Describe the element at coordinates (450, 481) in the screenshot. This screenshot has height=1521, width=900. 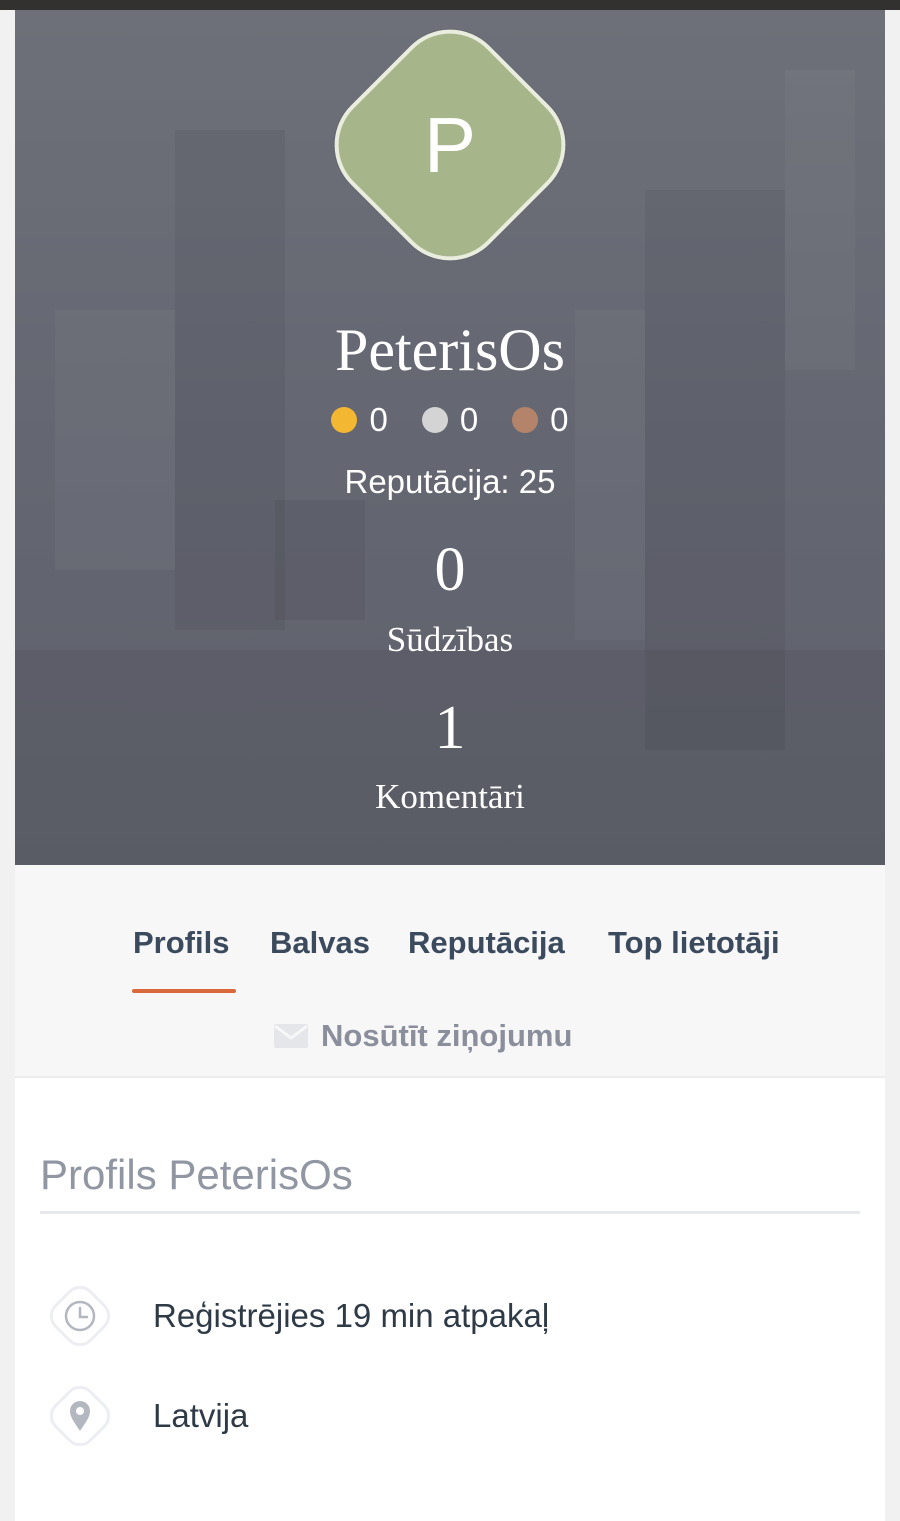
I see `reputation-score: Reputācija: 25` at that location.